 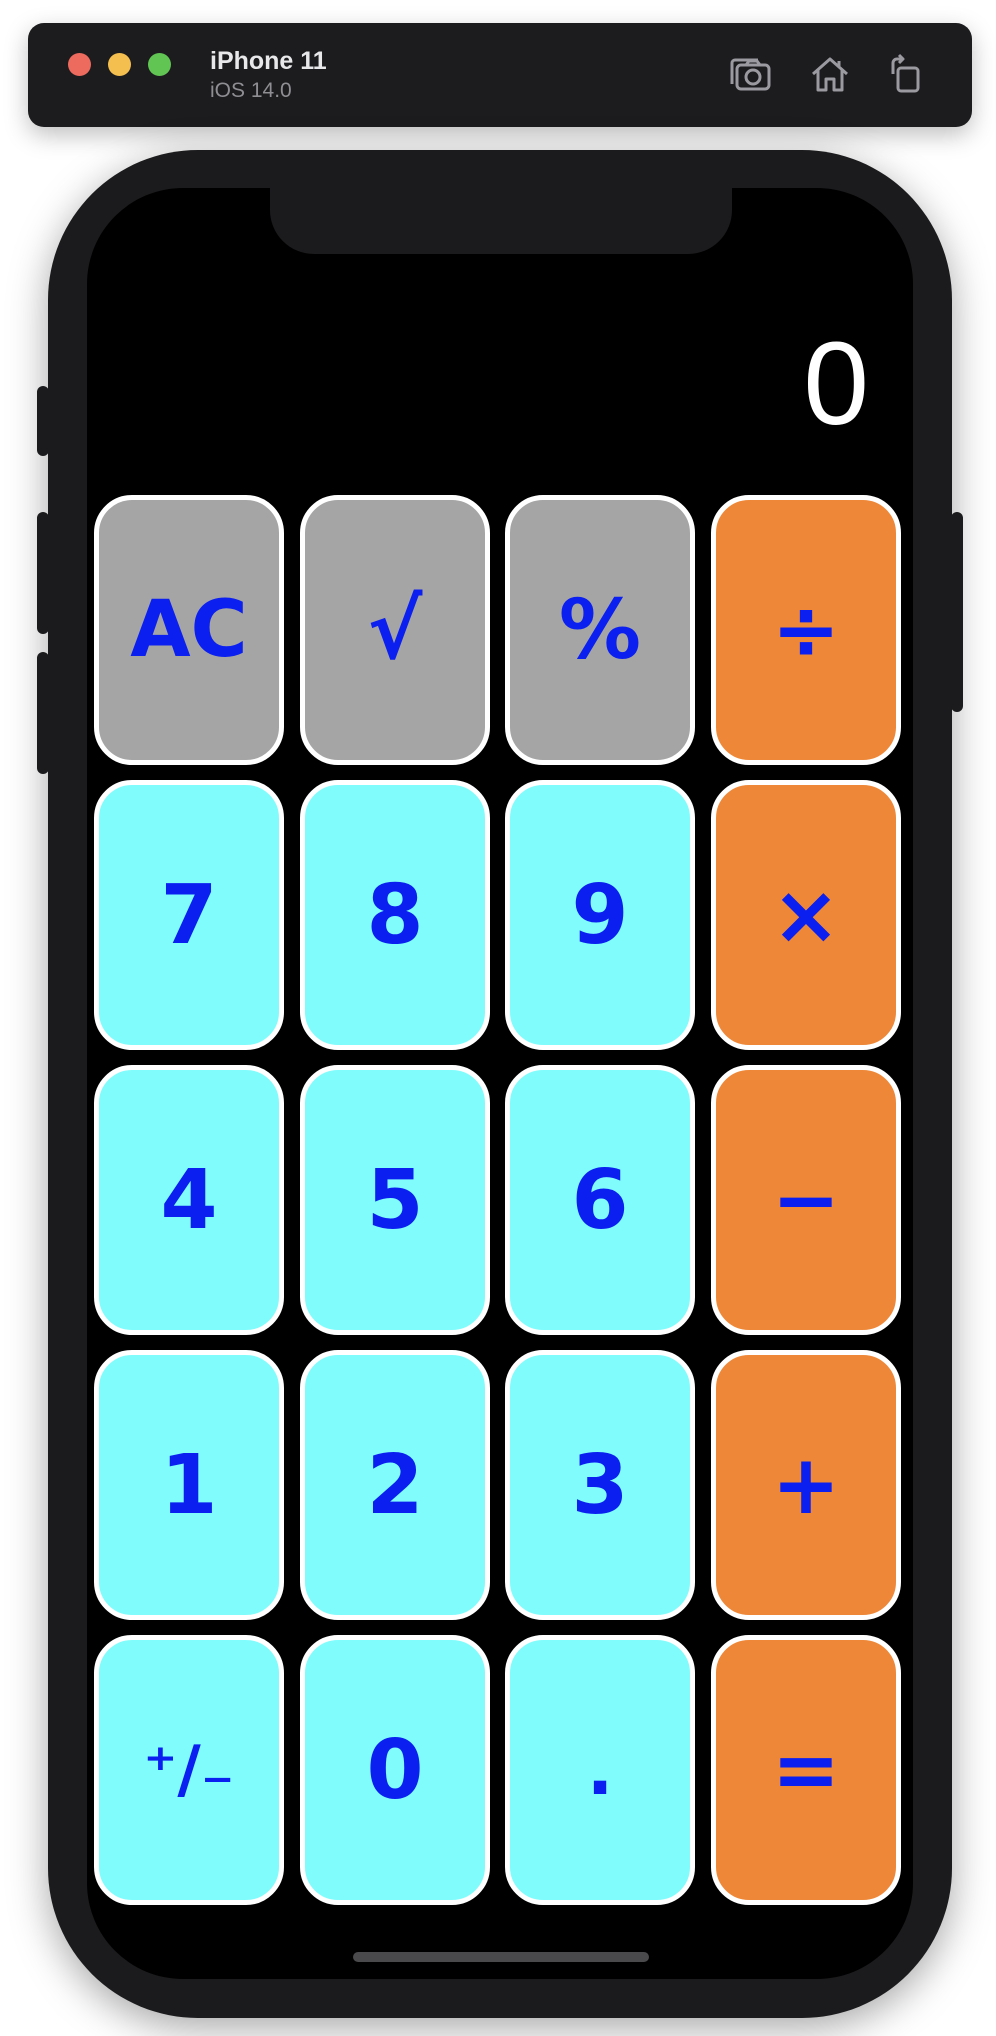 I want to click on digit-5-button: 5, so click(x=395, y=1200).